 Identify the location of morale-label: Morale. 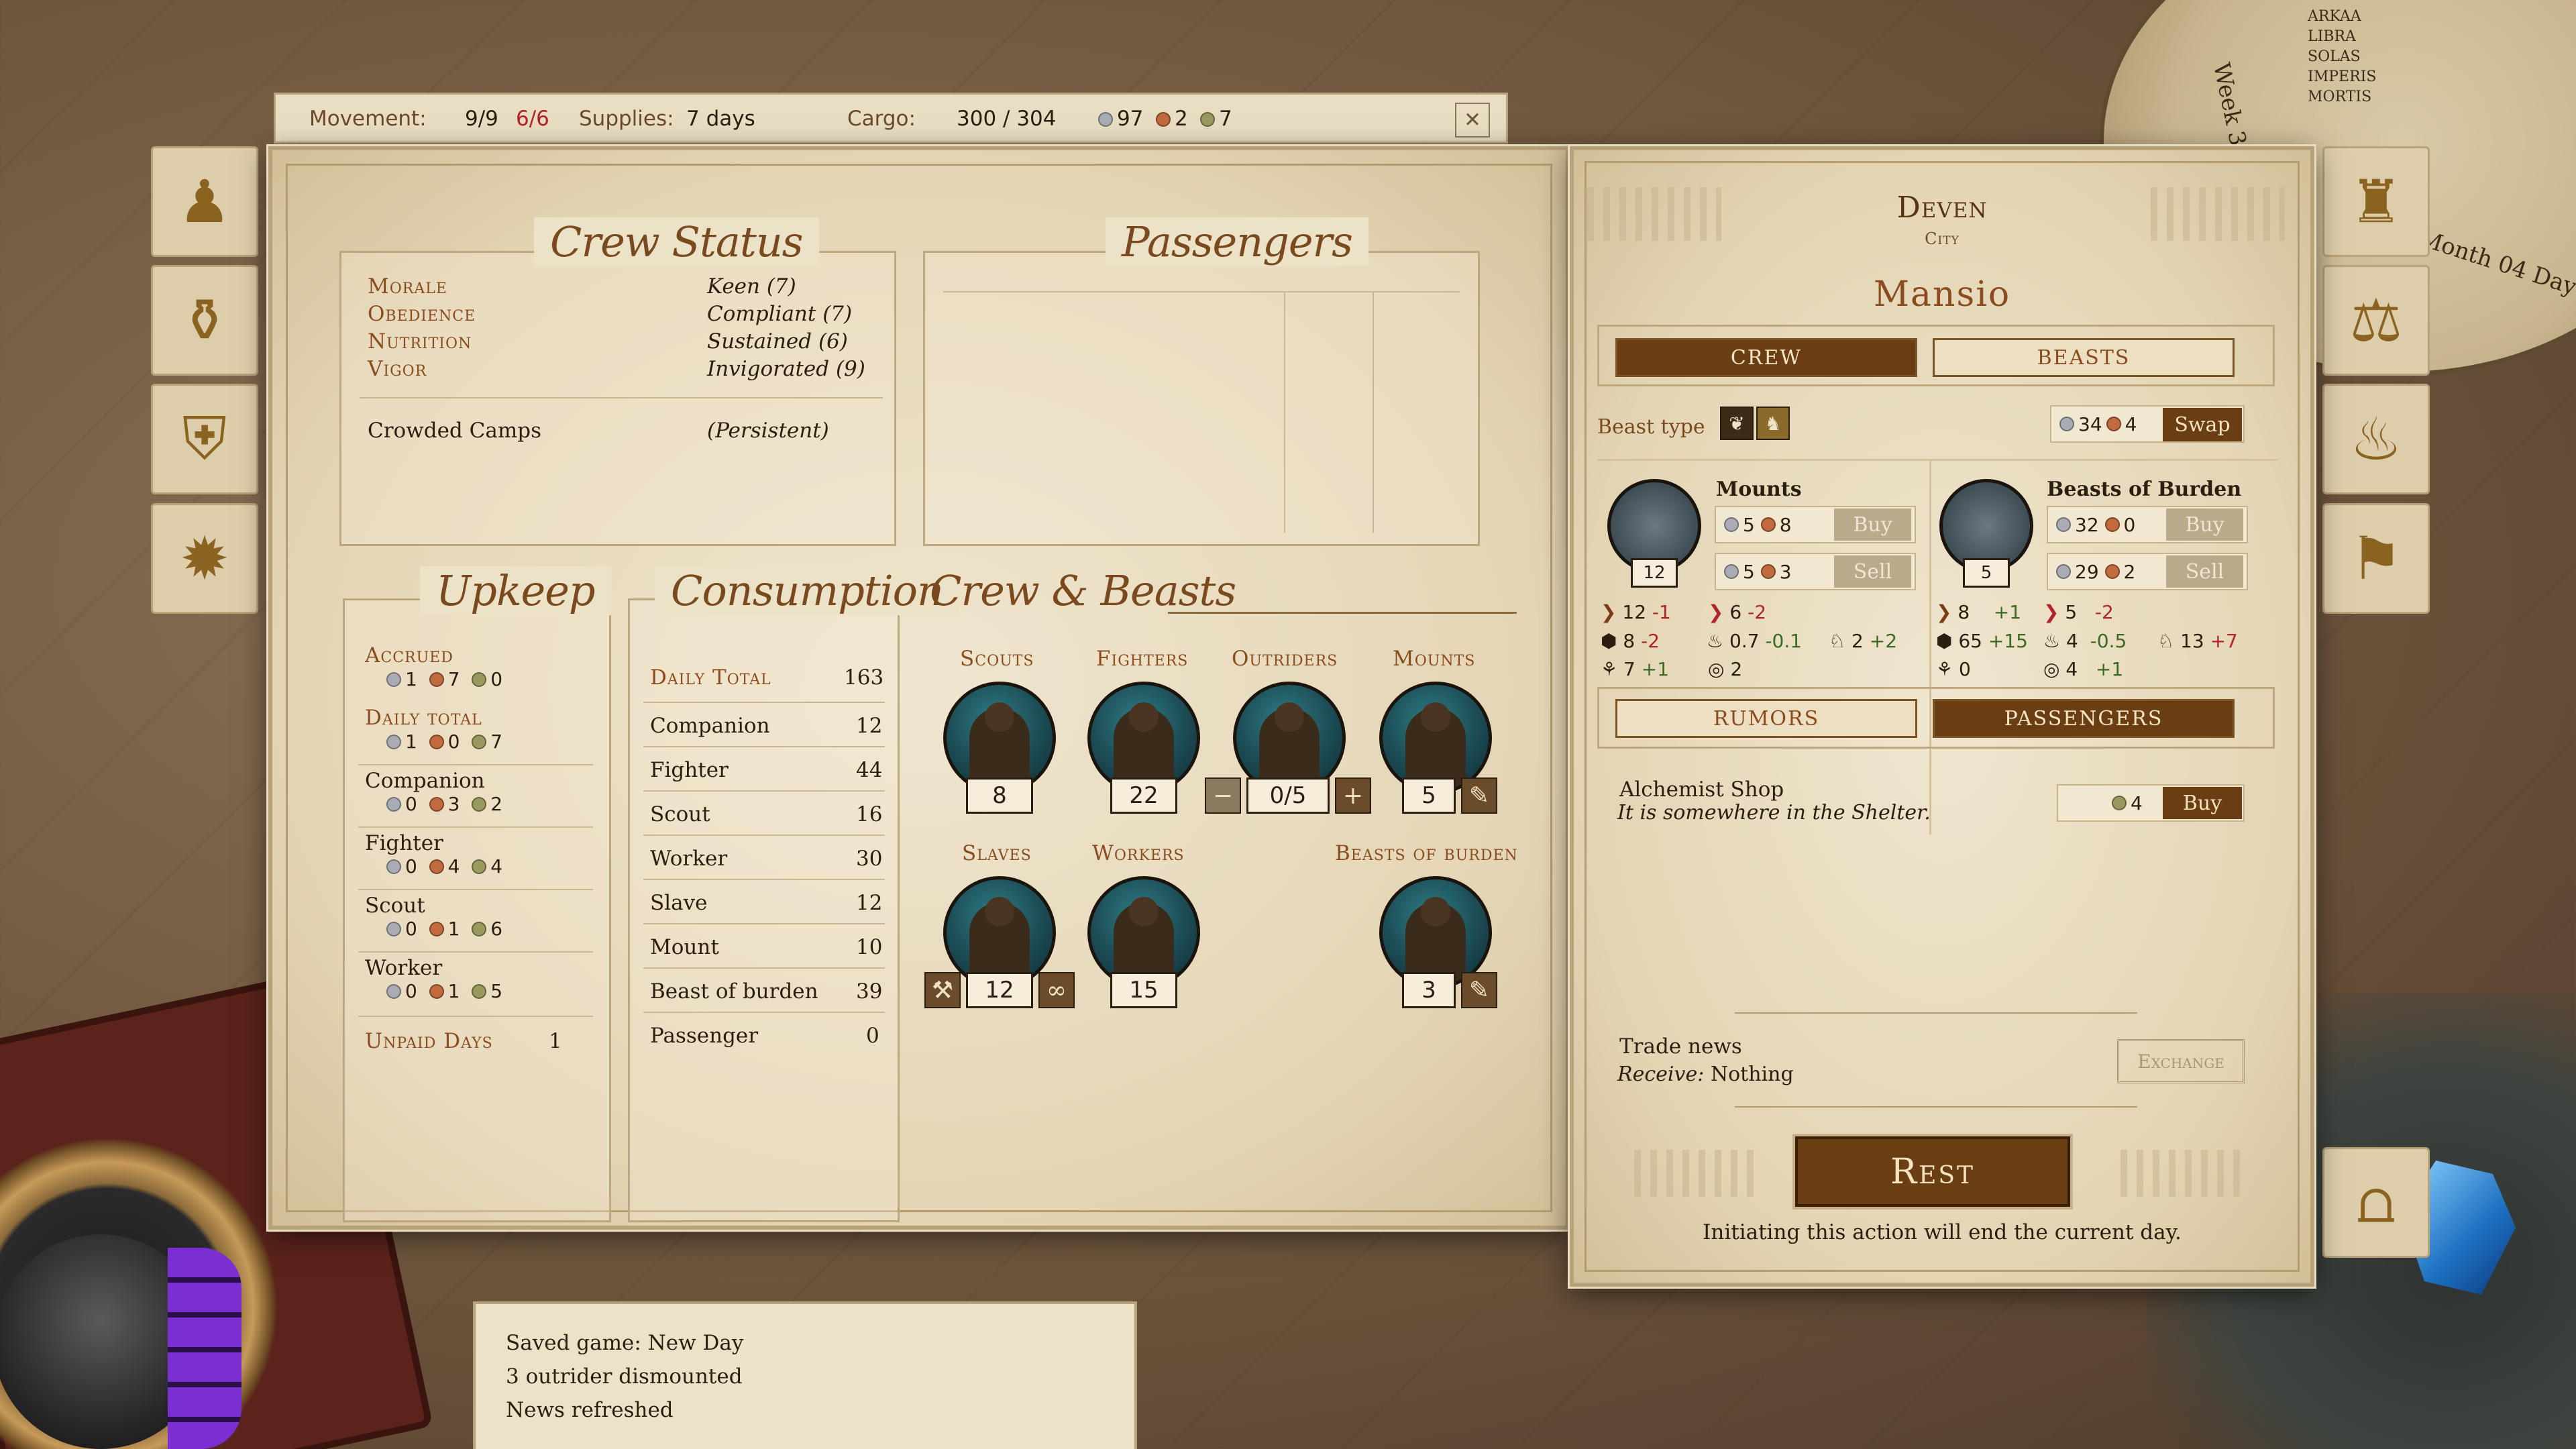
(407, 286).